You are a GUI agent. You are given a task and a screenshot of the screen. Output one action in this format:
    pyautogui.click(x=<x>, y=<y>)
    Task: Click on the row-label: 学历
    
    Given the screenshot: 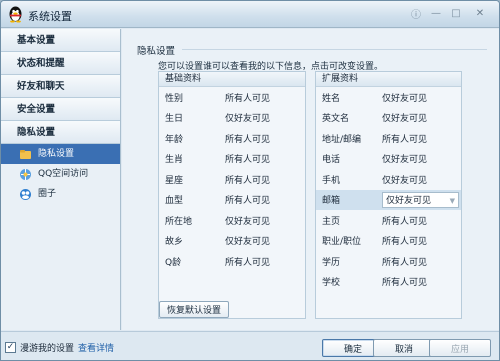 What is the action you would take?
    pyautogui.click(x=331, y=262)
    